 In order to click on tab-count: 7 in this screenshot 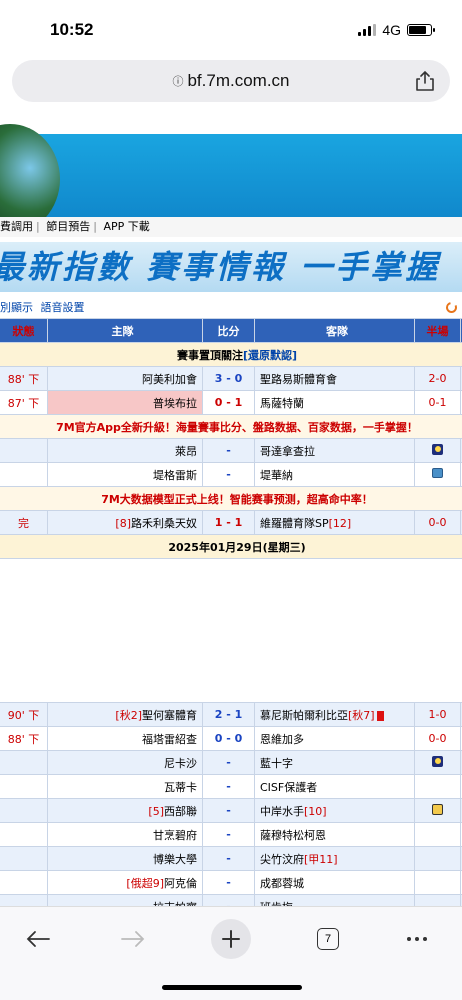, I will do `click(328, 939)`.